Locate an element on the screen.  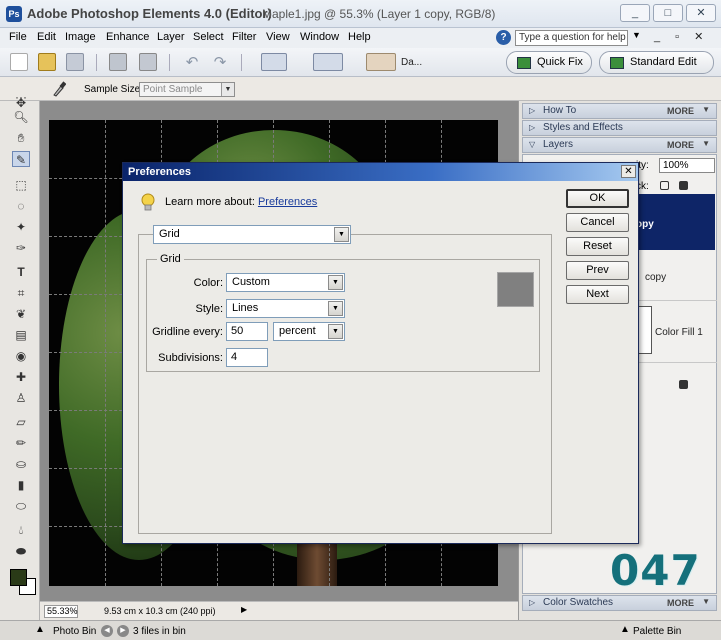
status-menu-arrow-icon: ▶ is located at coordinates (244, 609).